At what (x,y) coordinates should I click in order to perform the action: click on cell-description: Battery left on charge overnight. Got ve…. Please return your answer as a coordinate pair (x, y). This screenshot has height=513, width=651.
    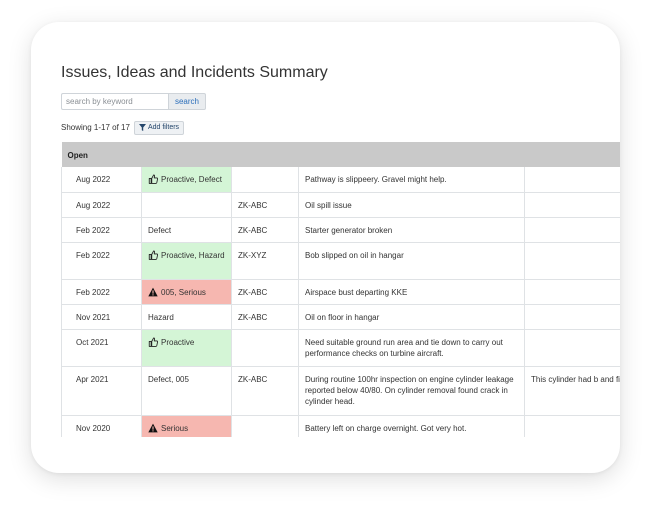
    Looking at the image, I should click on (411, 426).